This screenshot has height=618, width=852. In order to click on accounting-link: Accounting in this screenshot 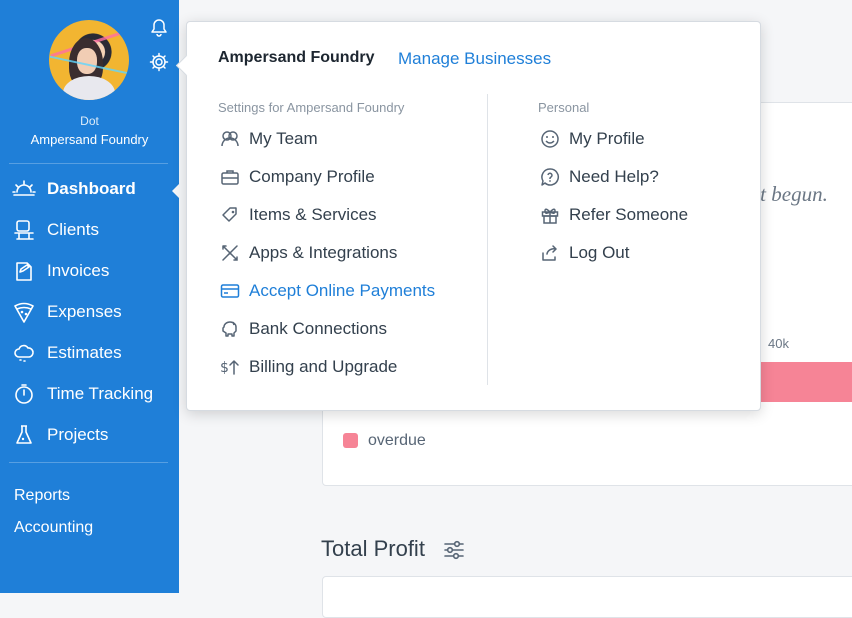, I will do `click(53, 528)`.